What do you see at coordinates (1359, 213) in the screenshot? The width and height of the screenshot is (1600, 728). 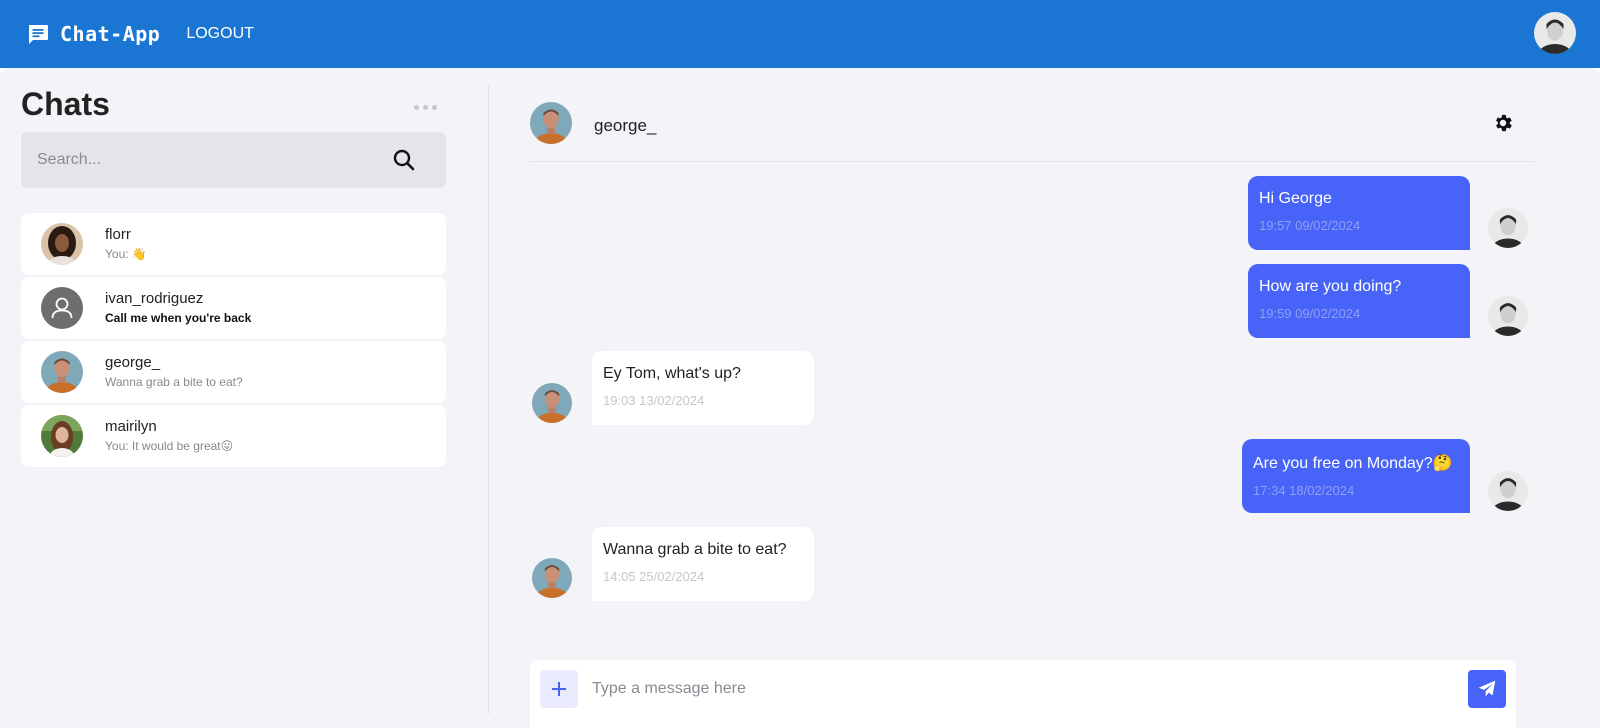 I see `message-bubble-outgoing: Hi George 19:57 09/02/2024` at bounding box center [1359, 213].